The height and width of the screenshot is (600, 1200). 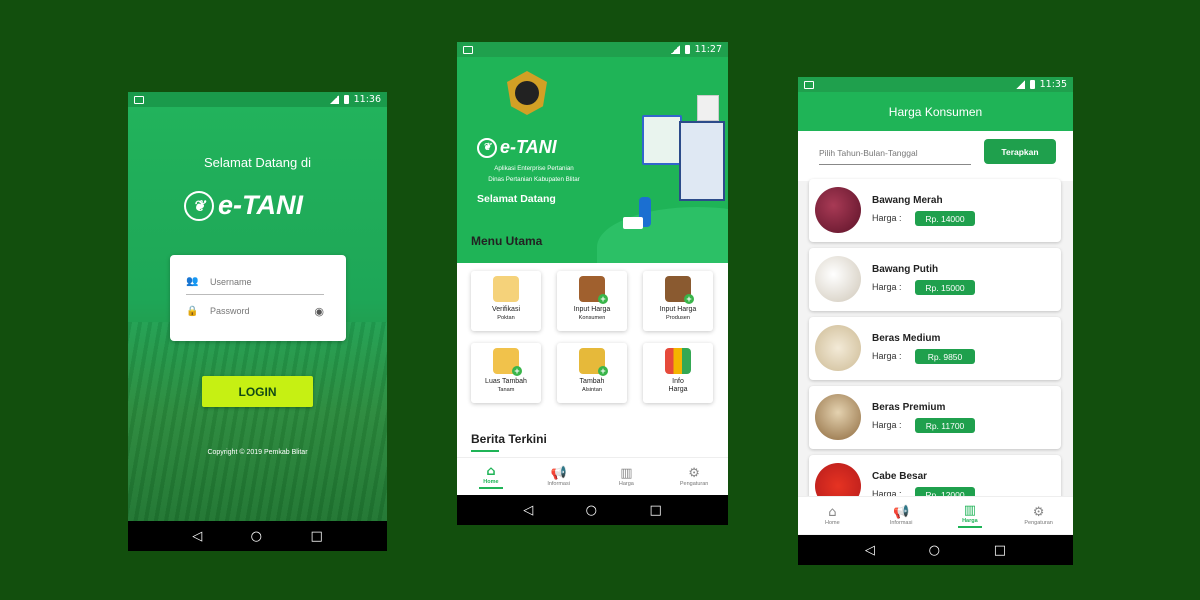 What do you see at coordinates (257, 421) in the screenshot?
I see `field-background` at bounding box center [257, 421].